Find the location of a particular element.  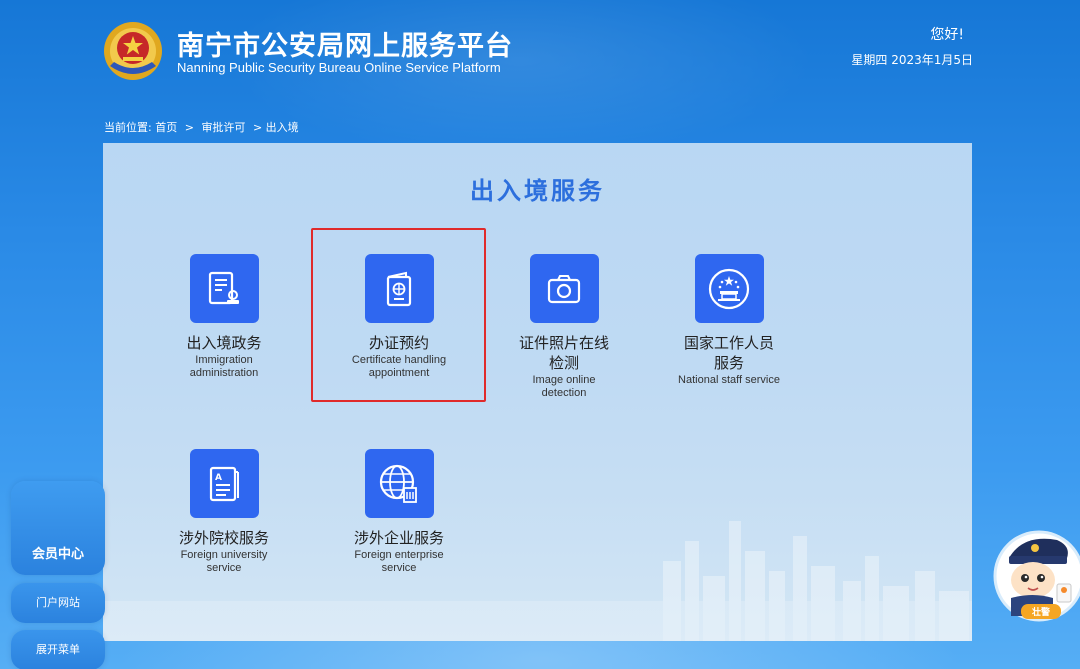

tile-icon-box: A is located at coordinates (224, 483).